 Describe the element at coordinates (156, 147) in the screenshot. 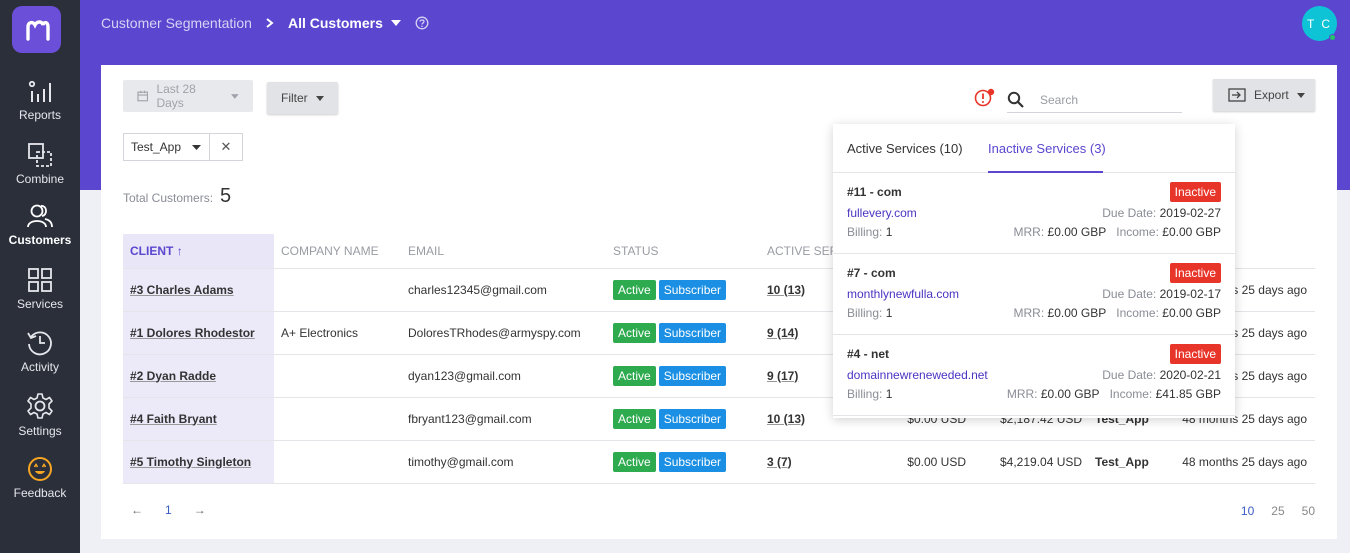

I see `chip-label: Test_App` at that location.